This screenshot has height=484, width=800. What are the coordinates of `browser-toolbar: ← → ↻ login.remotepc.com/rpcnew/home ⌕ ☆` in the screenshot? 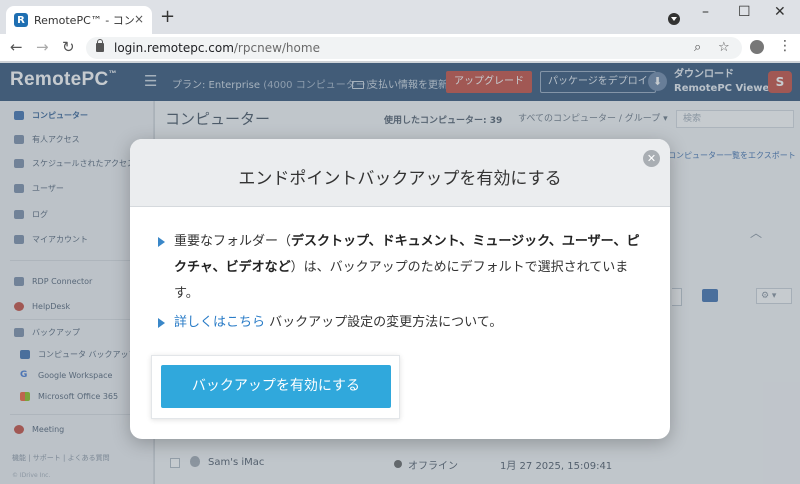 It's located at (400, 48).